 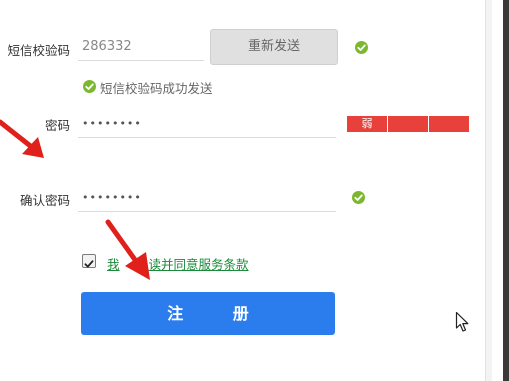 What do you see at coordinates (506, 190) in the screenshot?
I see `window-edge` at bounding box center [506, 190].